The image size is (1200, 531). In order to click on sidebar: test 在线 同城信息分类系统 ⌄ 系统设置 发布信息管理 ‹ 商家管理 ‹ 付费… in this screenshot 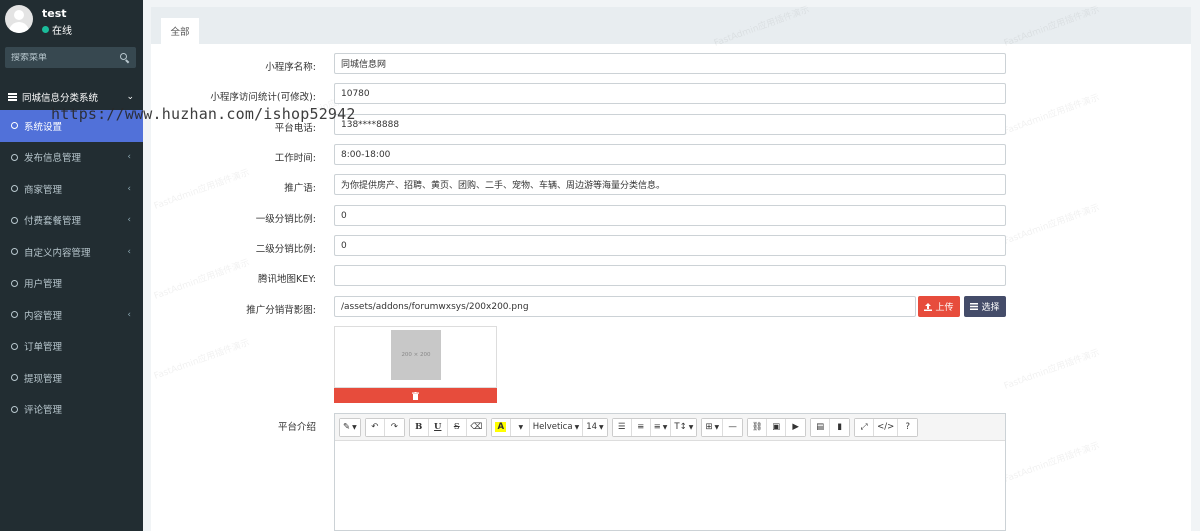, I will do `click(71, 265)`.